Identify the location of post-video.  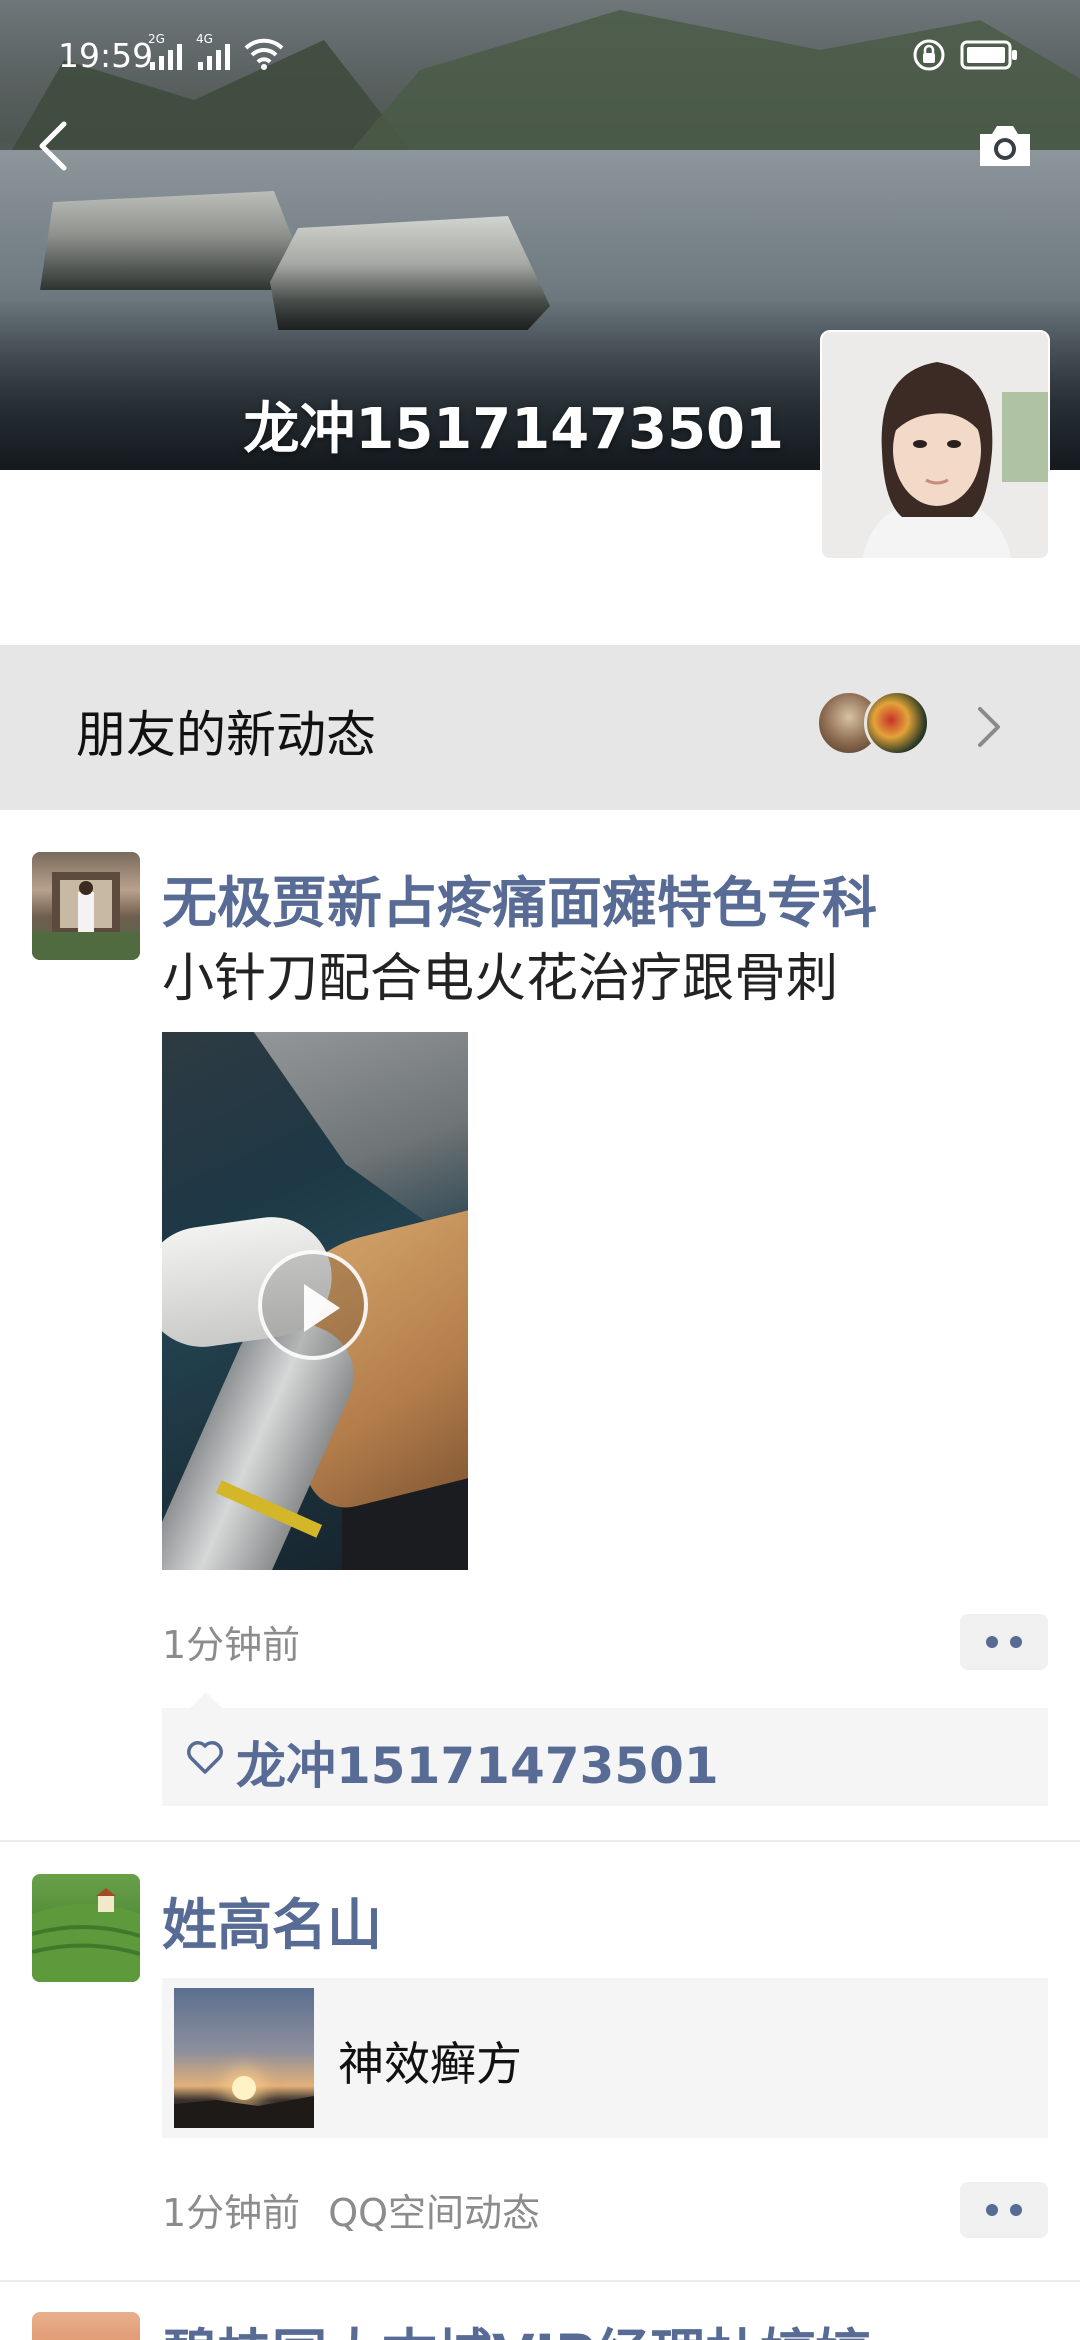
(315, 1301).